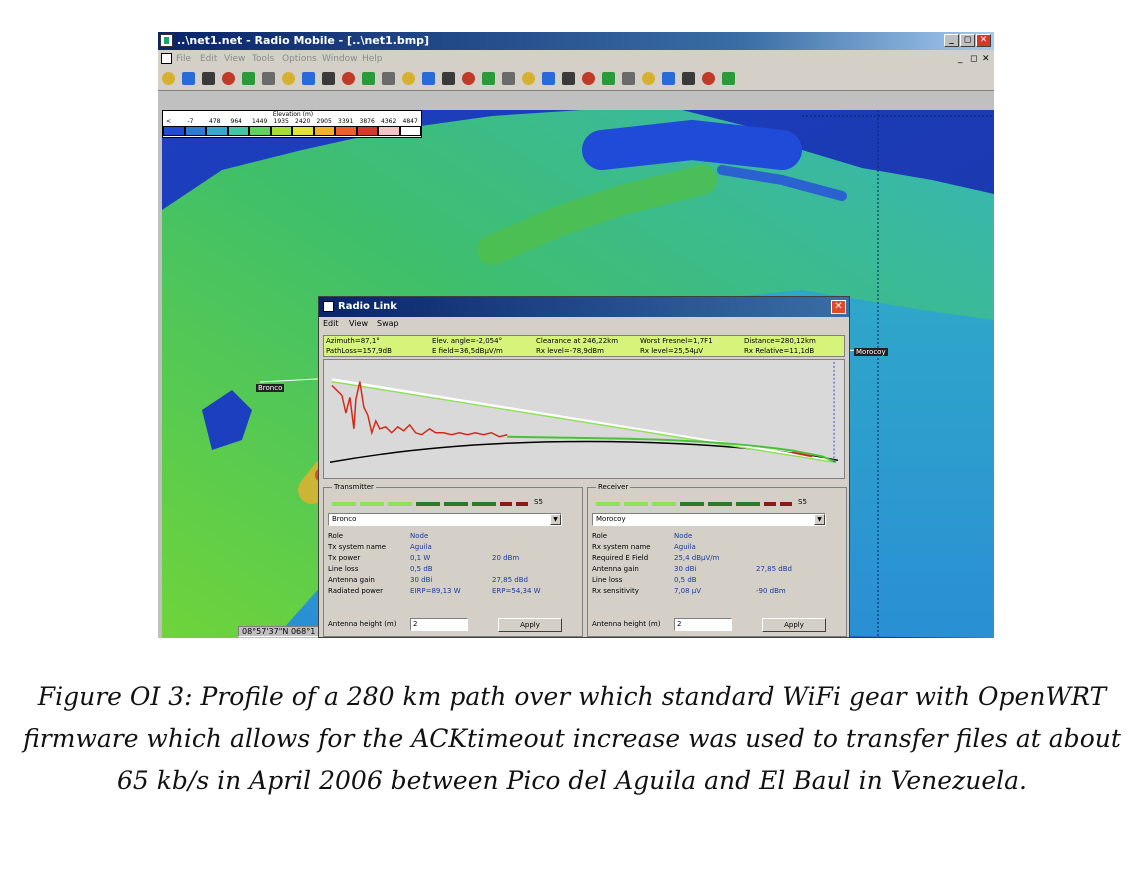 The height and width of the screenshot is (876, 1144). What do you see at coordinates (611, 519) in the screenshot?
I see `receiver-unit-value: Morocoy` at bounding box center [611, 519].